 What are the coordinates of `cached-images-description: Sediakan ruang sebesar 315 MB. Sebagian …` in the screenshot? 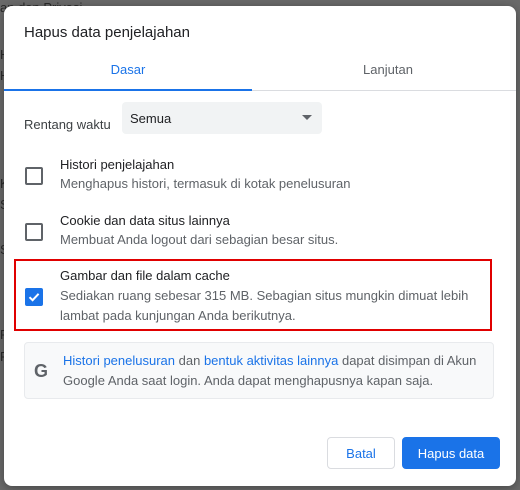 It's located at (264, 305).